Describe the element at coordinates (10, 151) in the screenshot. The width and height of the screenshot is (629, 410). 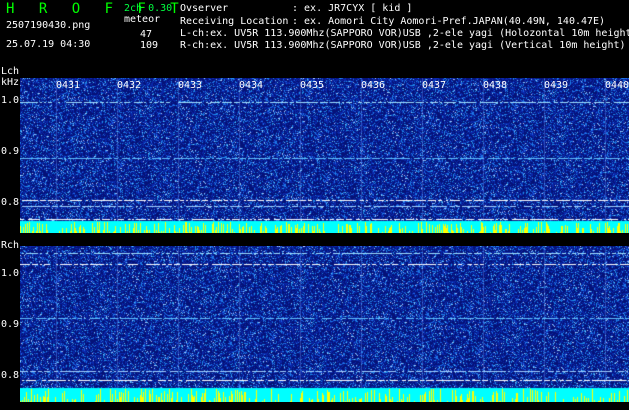
I see `lch-tick-0-9: 0.9` at that location.